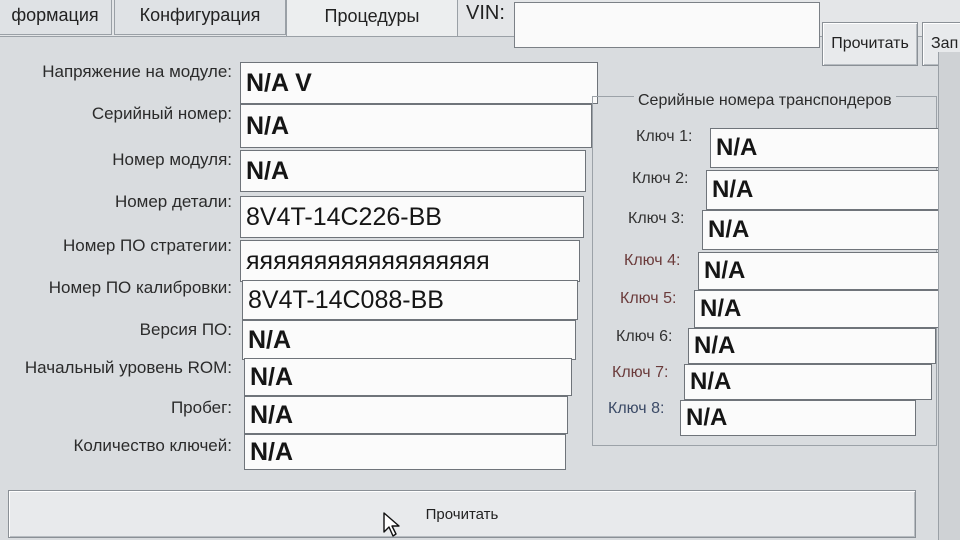  What do you see at coordinates (636, 408) in the screenshot?
I see `key-8-label: Ключ 8:` at bounding box center [636, 408].